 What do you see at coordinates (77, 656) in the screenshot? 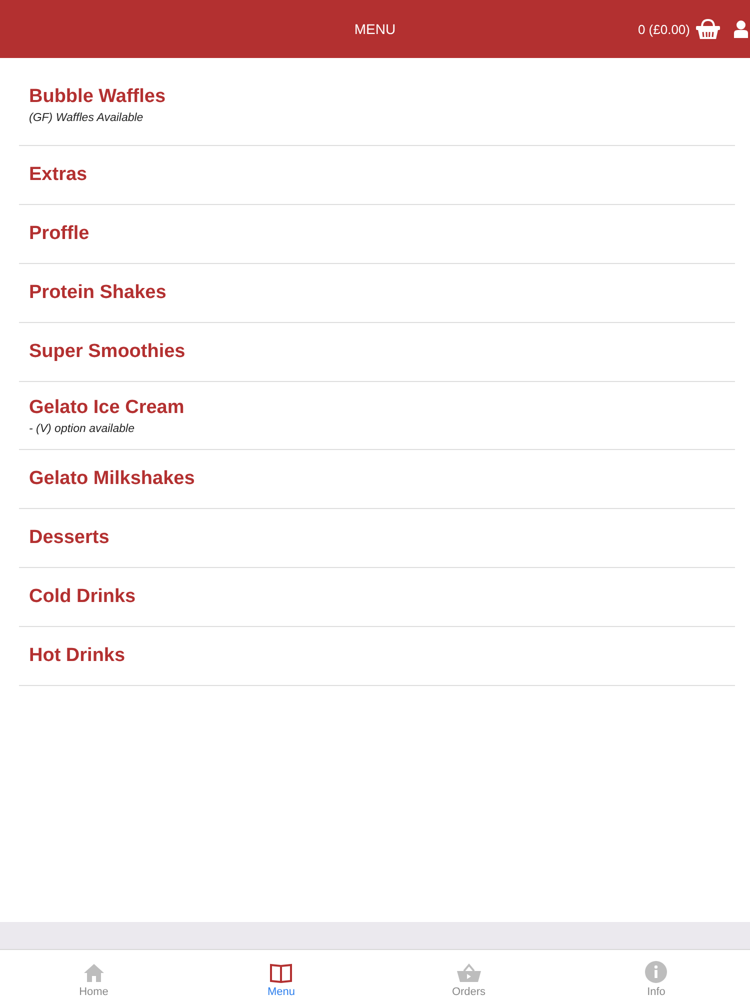
I see `category-name: Hot Drinks` at bounding box center [77, 656].